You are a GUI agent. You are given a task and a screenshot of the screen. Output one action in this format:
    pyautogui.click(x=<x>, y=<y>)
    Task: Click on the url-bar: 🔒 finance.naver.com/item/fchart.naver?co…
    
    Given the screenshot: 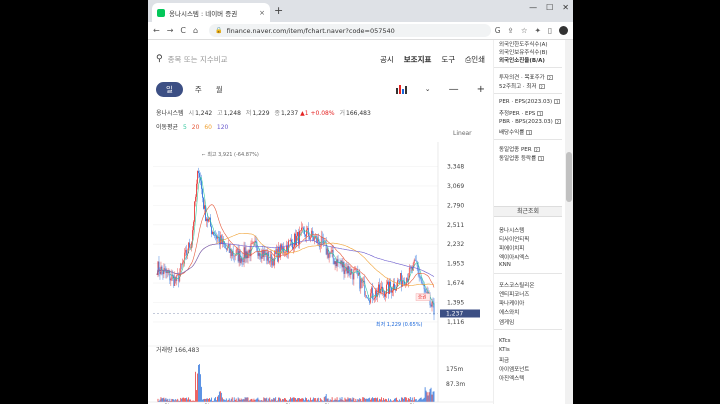 What is the action you would take?
    pyautogui.click(x=350, y=30)
    